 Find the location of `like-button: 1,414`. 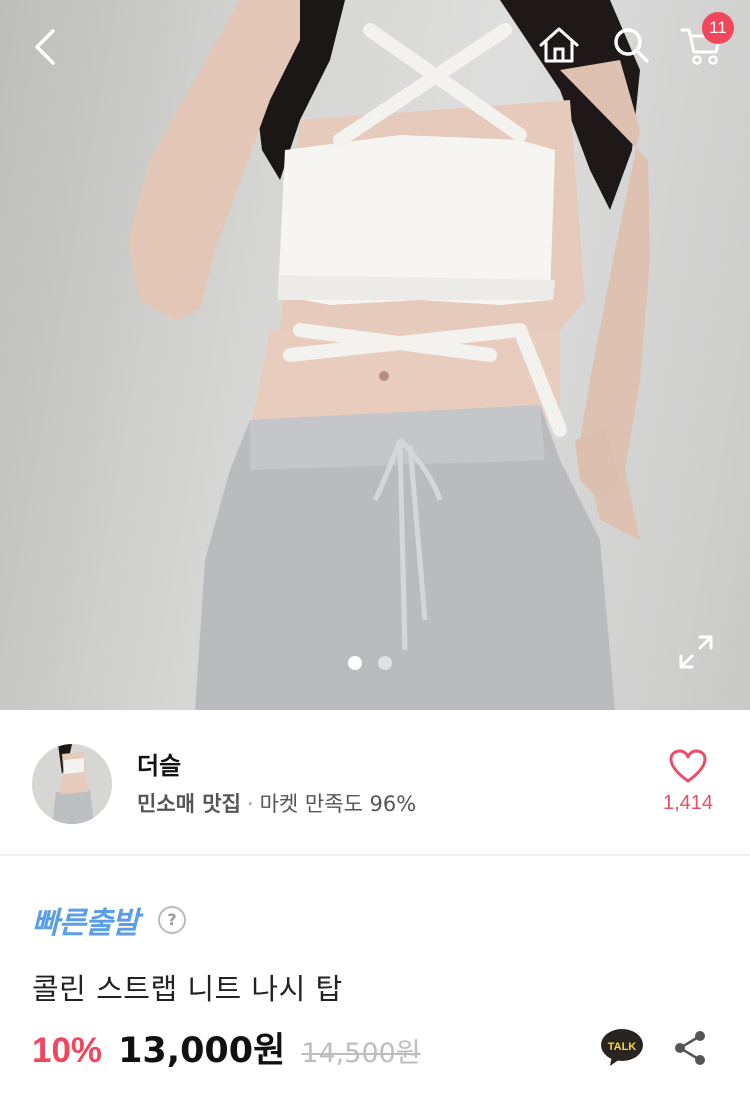

like-button: 1,414 is located at coordinates (688, 788).